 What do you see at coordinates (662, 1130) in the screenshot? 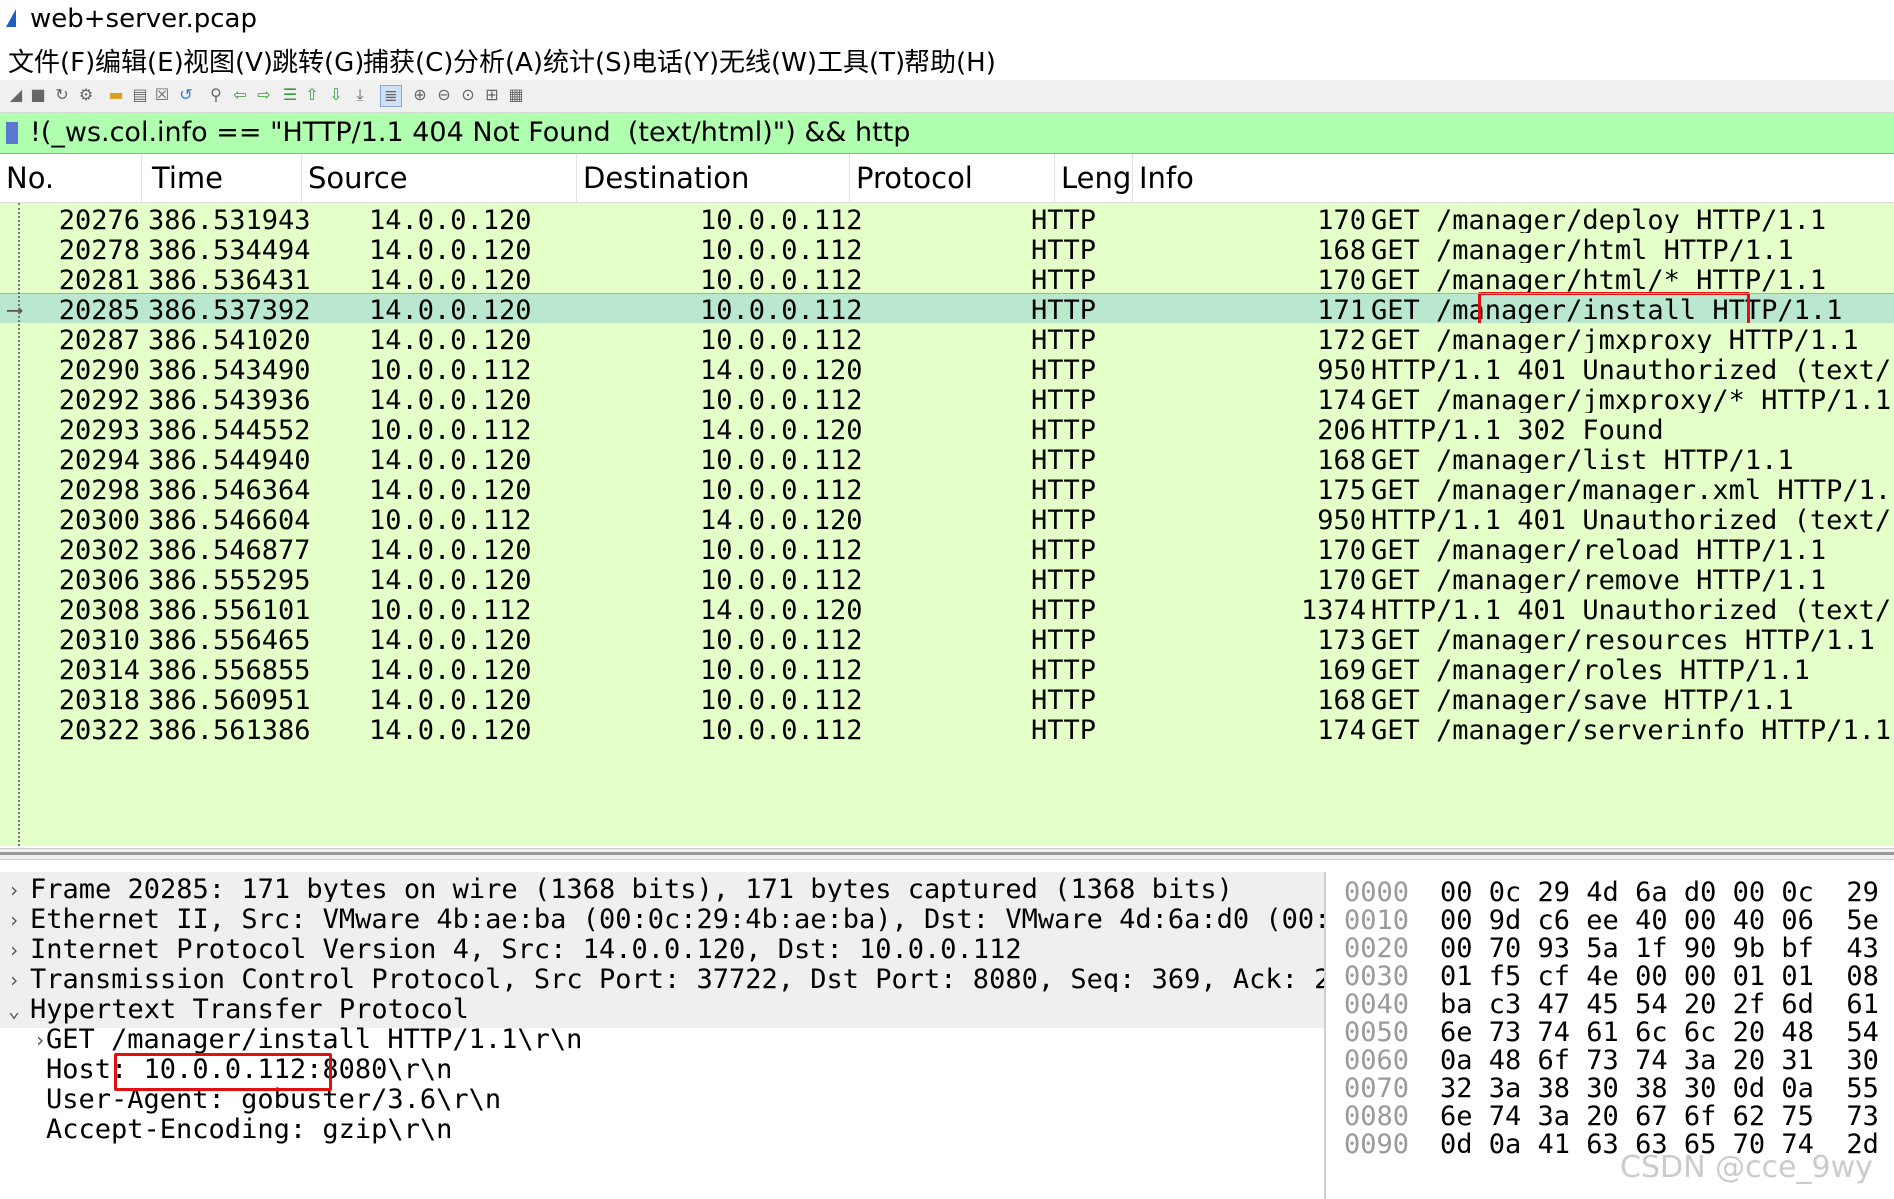
I see `detail-http-accept-encoding: Accept-Encoding: gzip\r\n` at bounding box center [662, 1130].